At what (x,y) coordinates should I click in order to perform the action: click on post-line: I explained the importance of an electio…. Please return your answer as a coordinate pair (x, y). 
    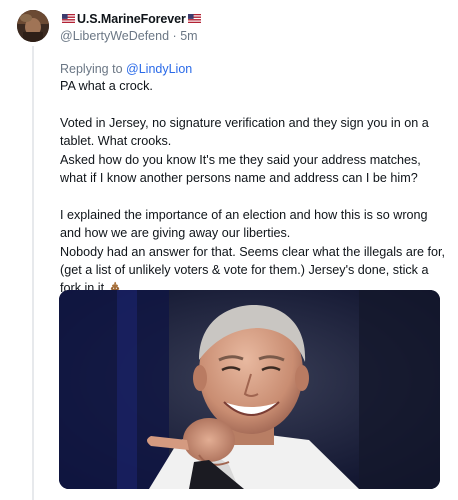
    Looking at the image, I should click on (244, 224).